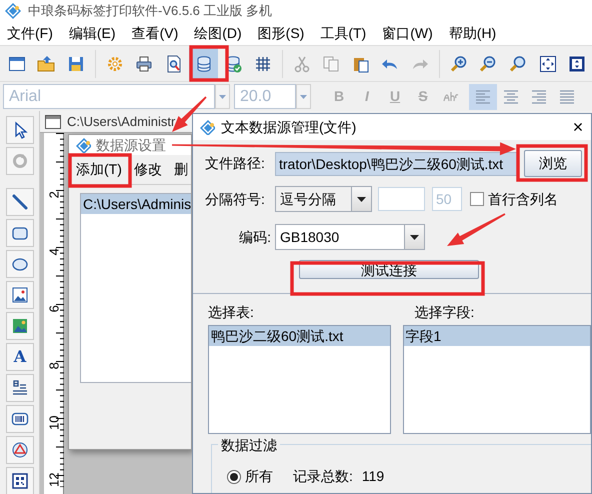 The image size is (592, 494). I want to click on document-icon, so click(53, 121).